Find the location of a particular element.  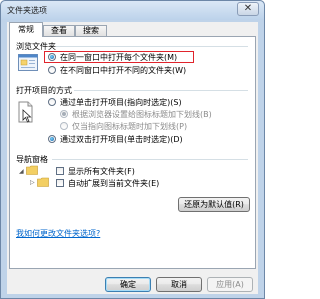

radio-same-window is located at coordinates (52, 57).